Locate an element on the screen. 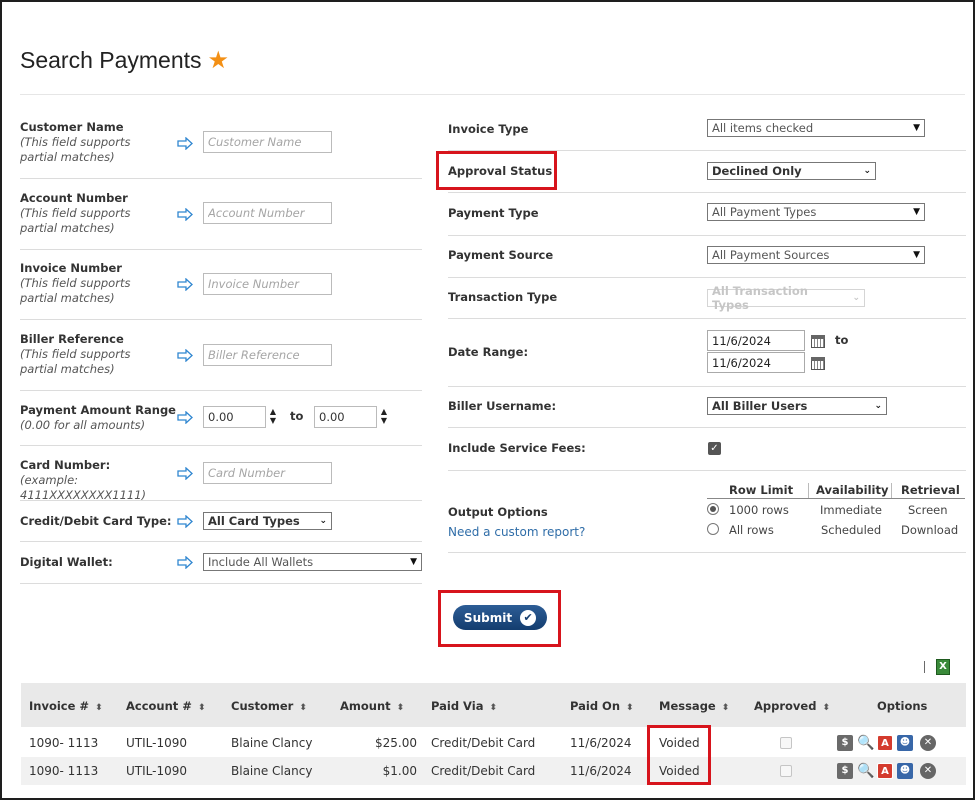 This screenshot has height=800, width=975. th-paid-via: Paid Via ⬍ is located at coordinates (464, 706).